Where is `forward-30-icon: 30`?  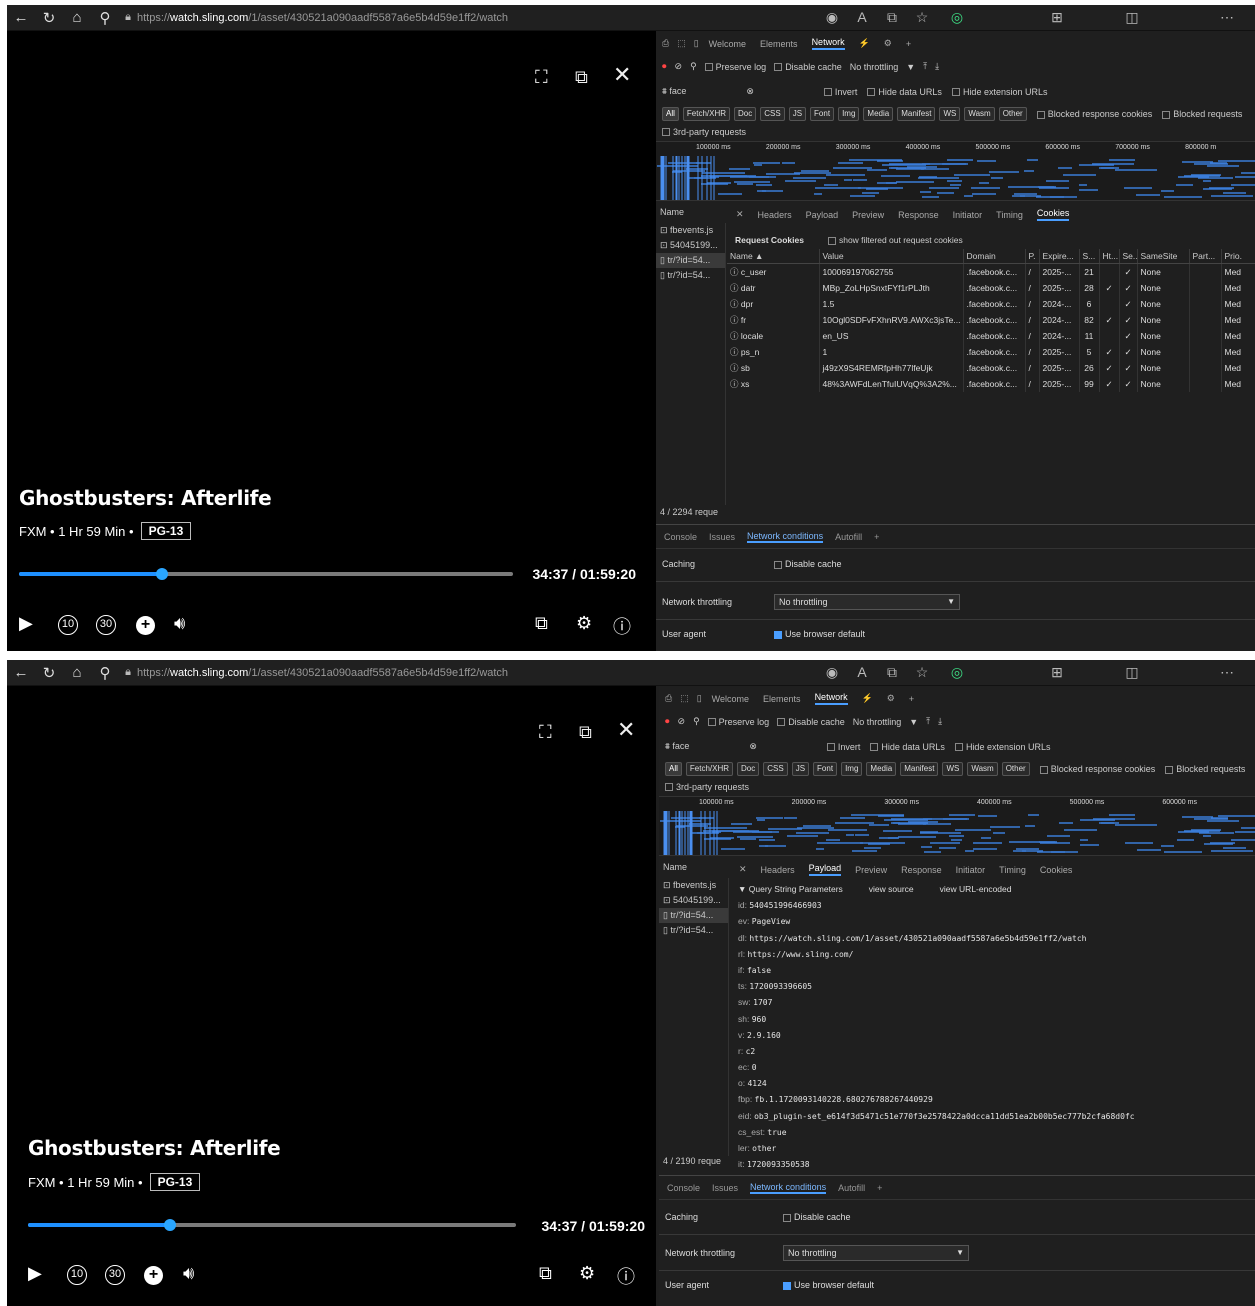 forward-30-icon: 30 is located at coordinates (115, 1275).